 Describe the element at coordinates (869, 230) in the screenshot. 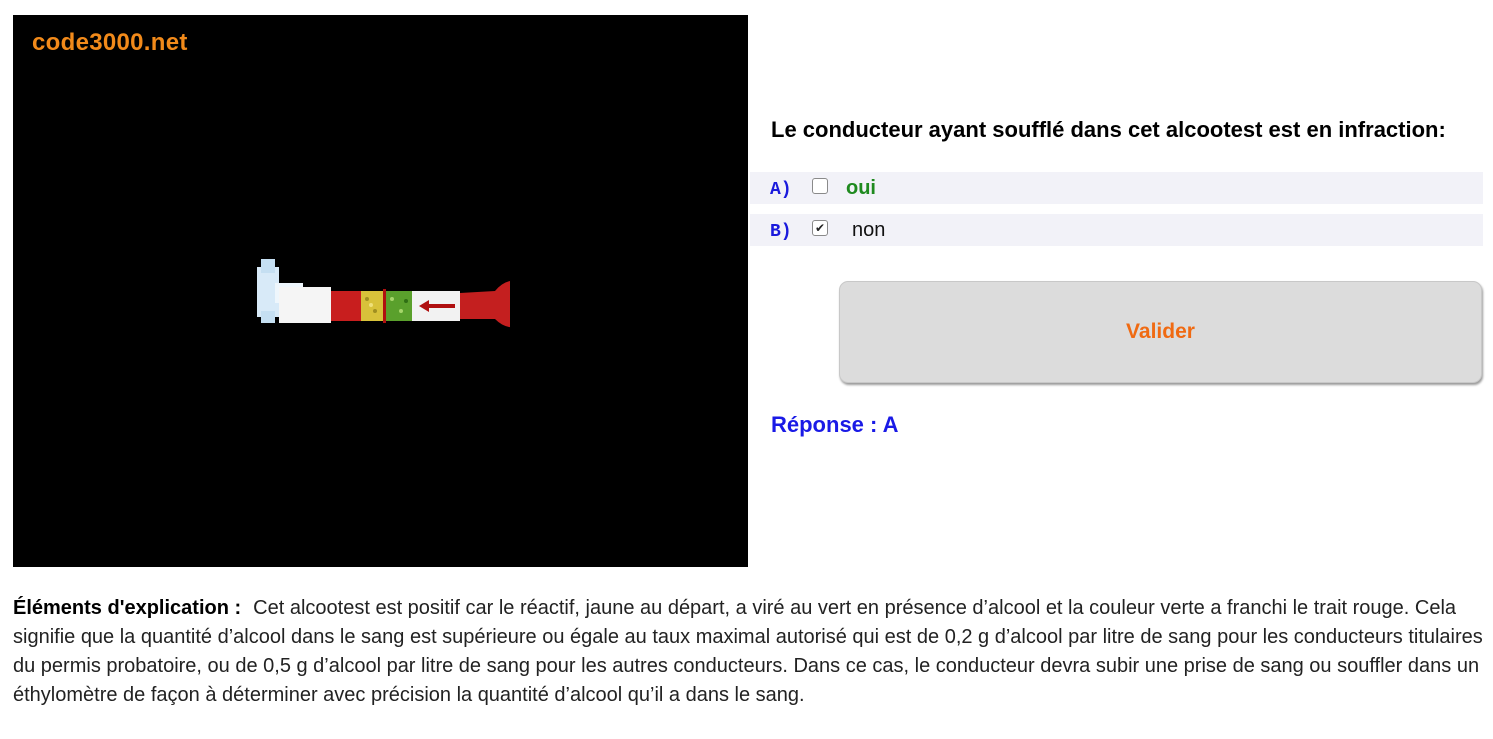

I see `option-b-label: non` at that location.